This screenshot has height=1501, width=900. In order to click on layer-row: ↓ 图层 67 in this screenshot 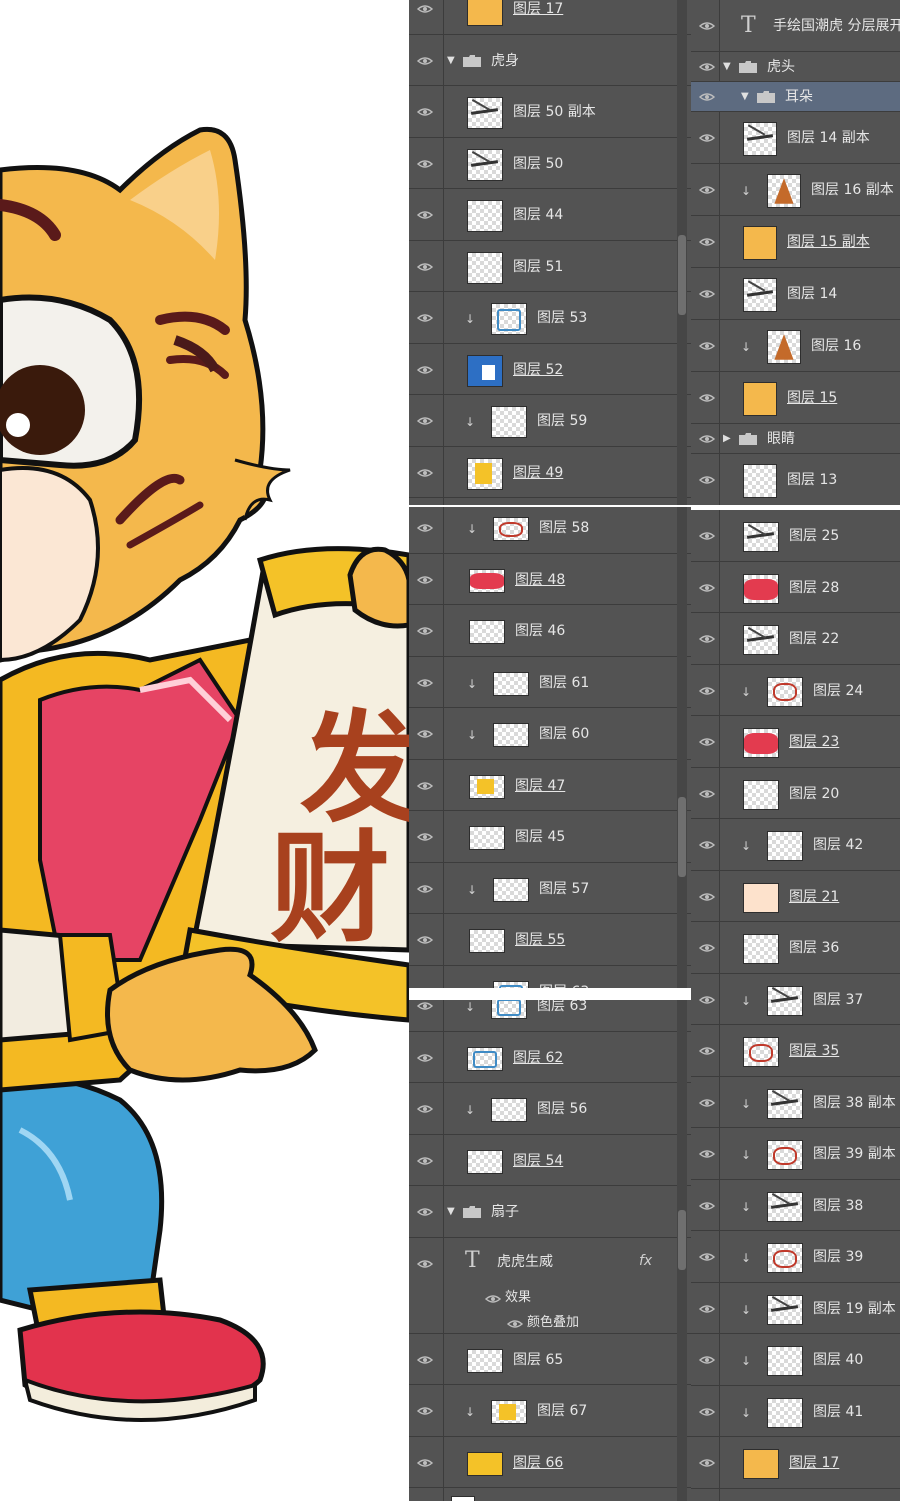, I will do `click(550, 1411)`.